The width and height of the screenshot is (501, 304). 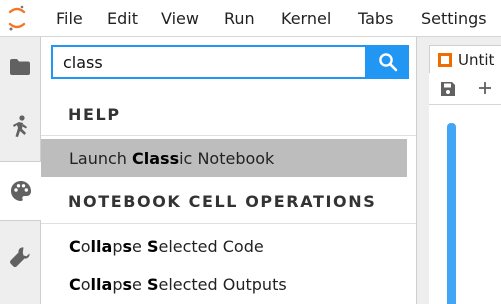 I want to click on command-item-collapse-selected-code: Co lla p s e Selected Code, so click(x=224, y=246).